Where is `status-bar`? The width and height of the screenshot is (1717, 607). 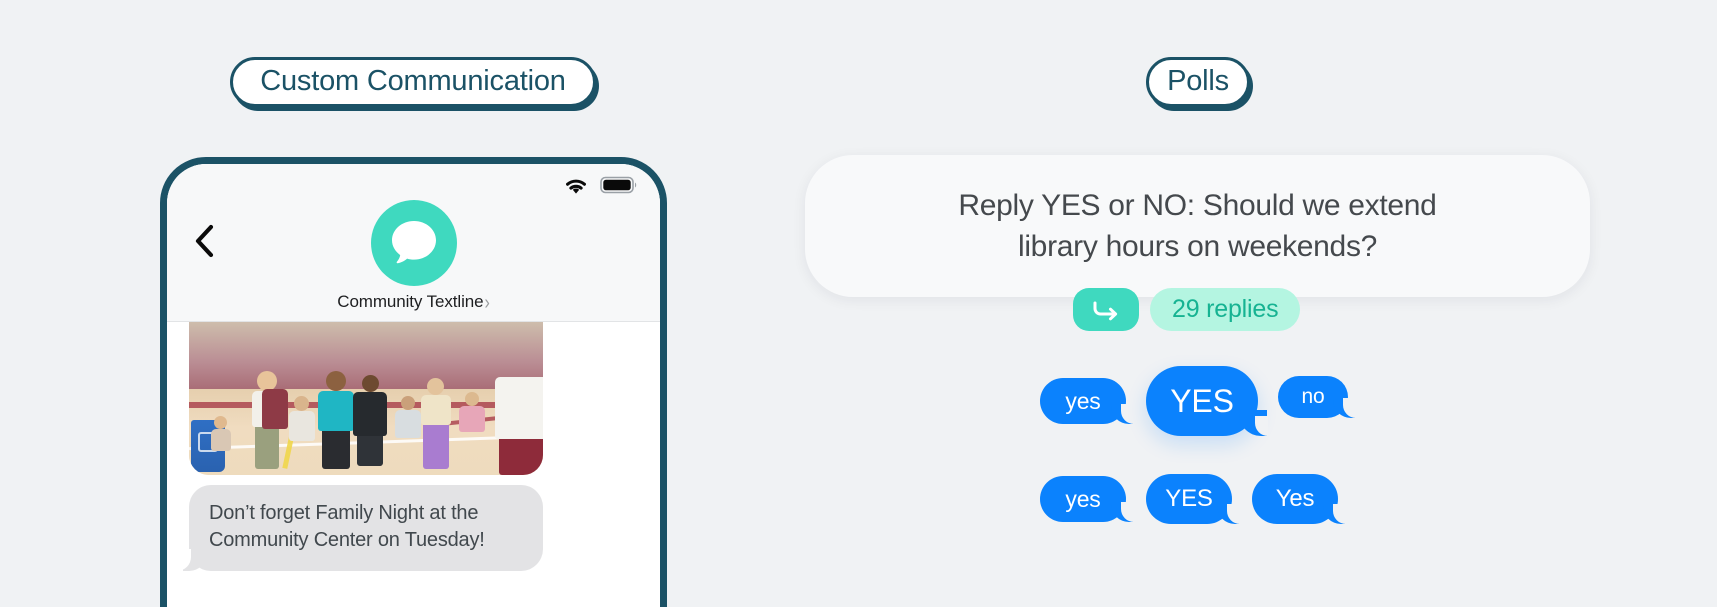
status-bar is located at coordinates (600, 185).